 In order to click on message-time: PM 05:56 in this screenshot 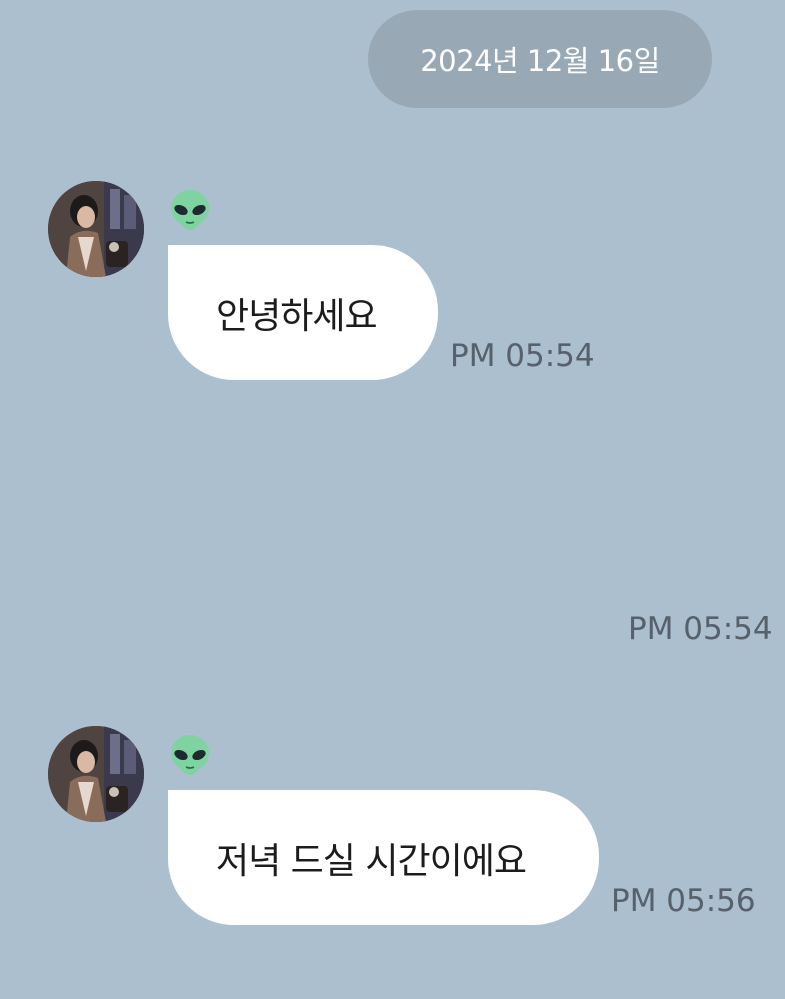, I will do `click(683, 901)`.